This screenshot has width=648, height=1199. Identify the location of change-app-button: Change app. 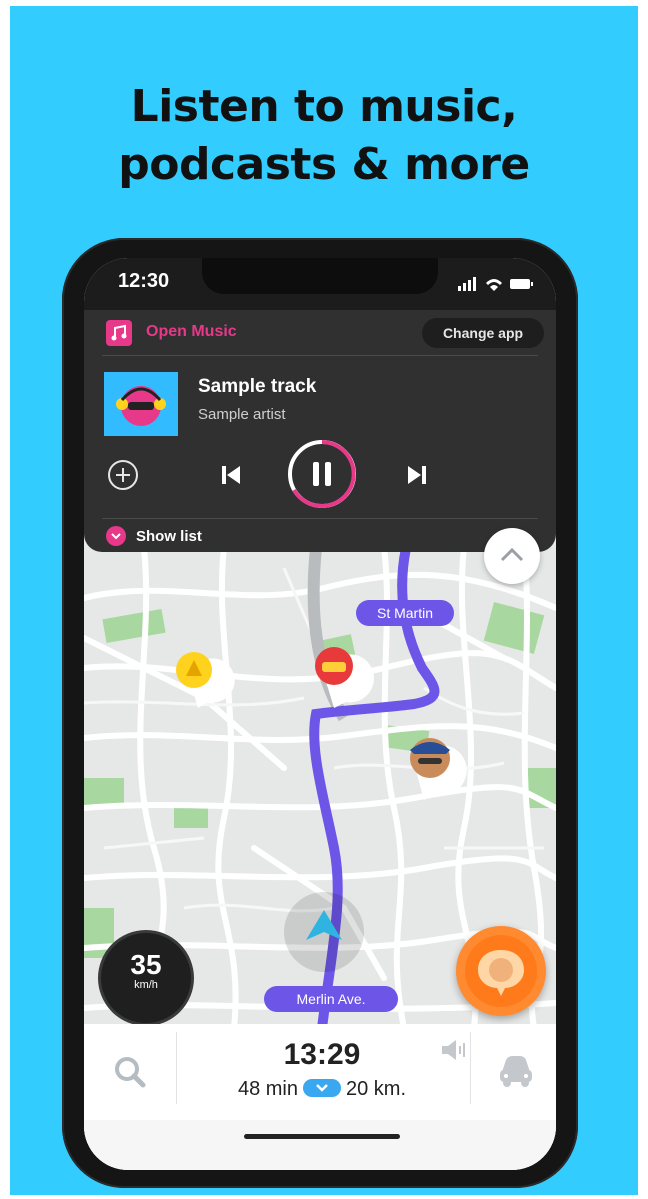
(483, 333).